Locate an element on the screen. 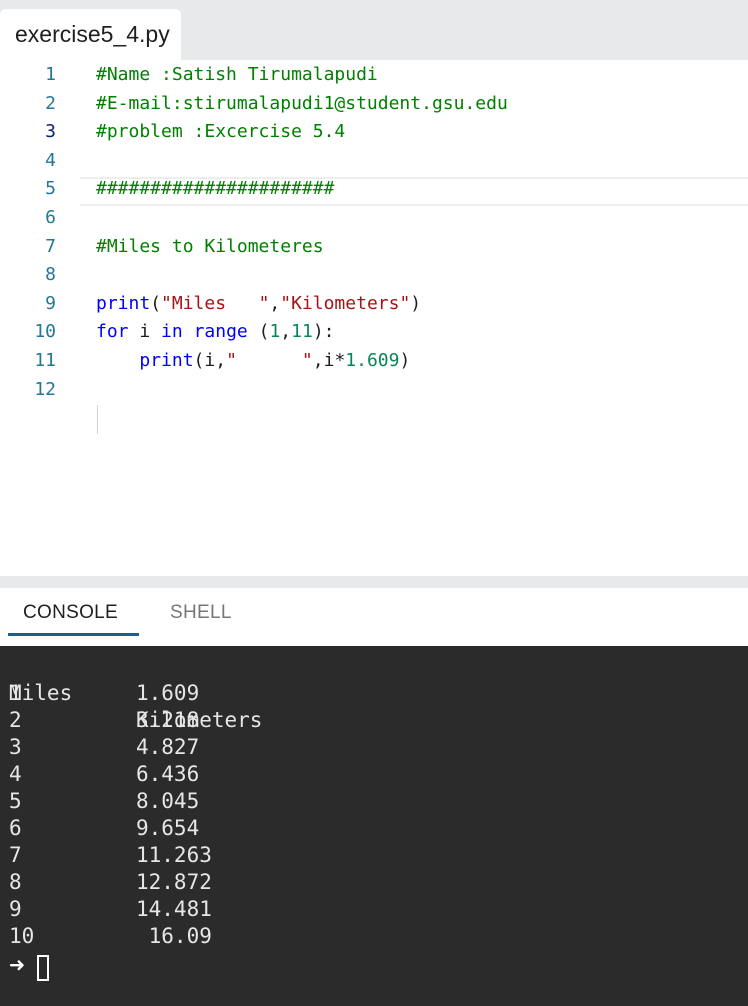  console-row-miles: 2 is located at coordinates (15, 720).